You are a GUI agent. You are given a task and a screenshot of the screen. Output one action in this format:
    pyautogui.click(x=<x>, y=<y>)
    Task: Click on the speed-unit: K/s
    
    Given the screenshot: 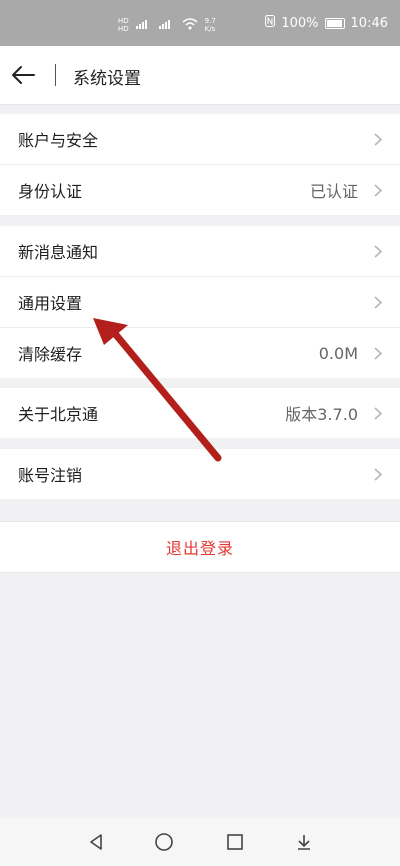 What is the action you would take?
    pyautogui.click(x=210, y=29)
    